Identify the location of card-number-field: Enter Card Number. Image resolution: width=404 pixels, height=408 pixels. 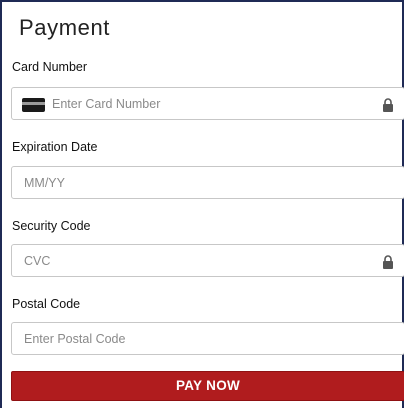
(207, 103).